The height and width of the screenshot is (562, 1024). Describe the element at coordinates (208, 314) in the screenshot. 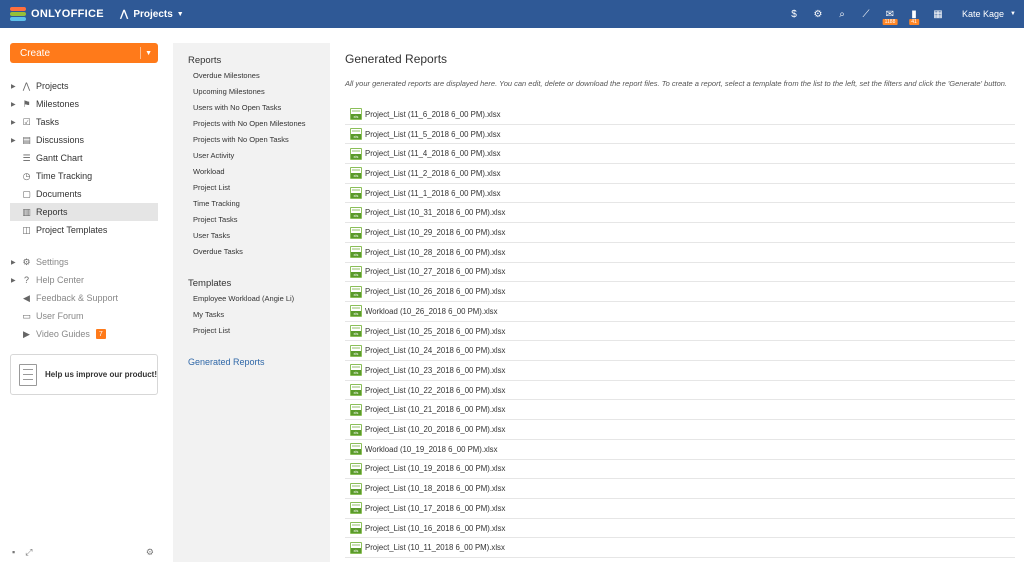

I see `template-item: My Tasks` at that location.